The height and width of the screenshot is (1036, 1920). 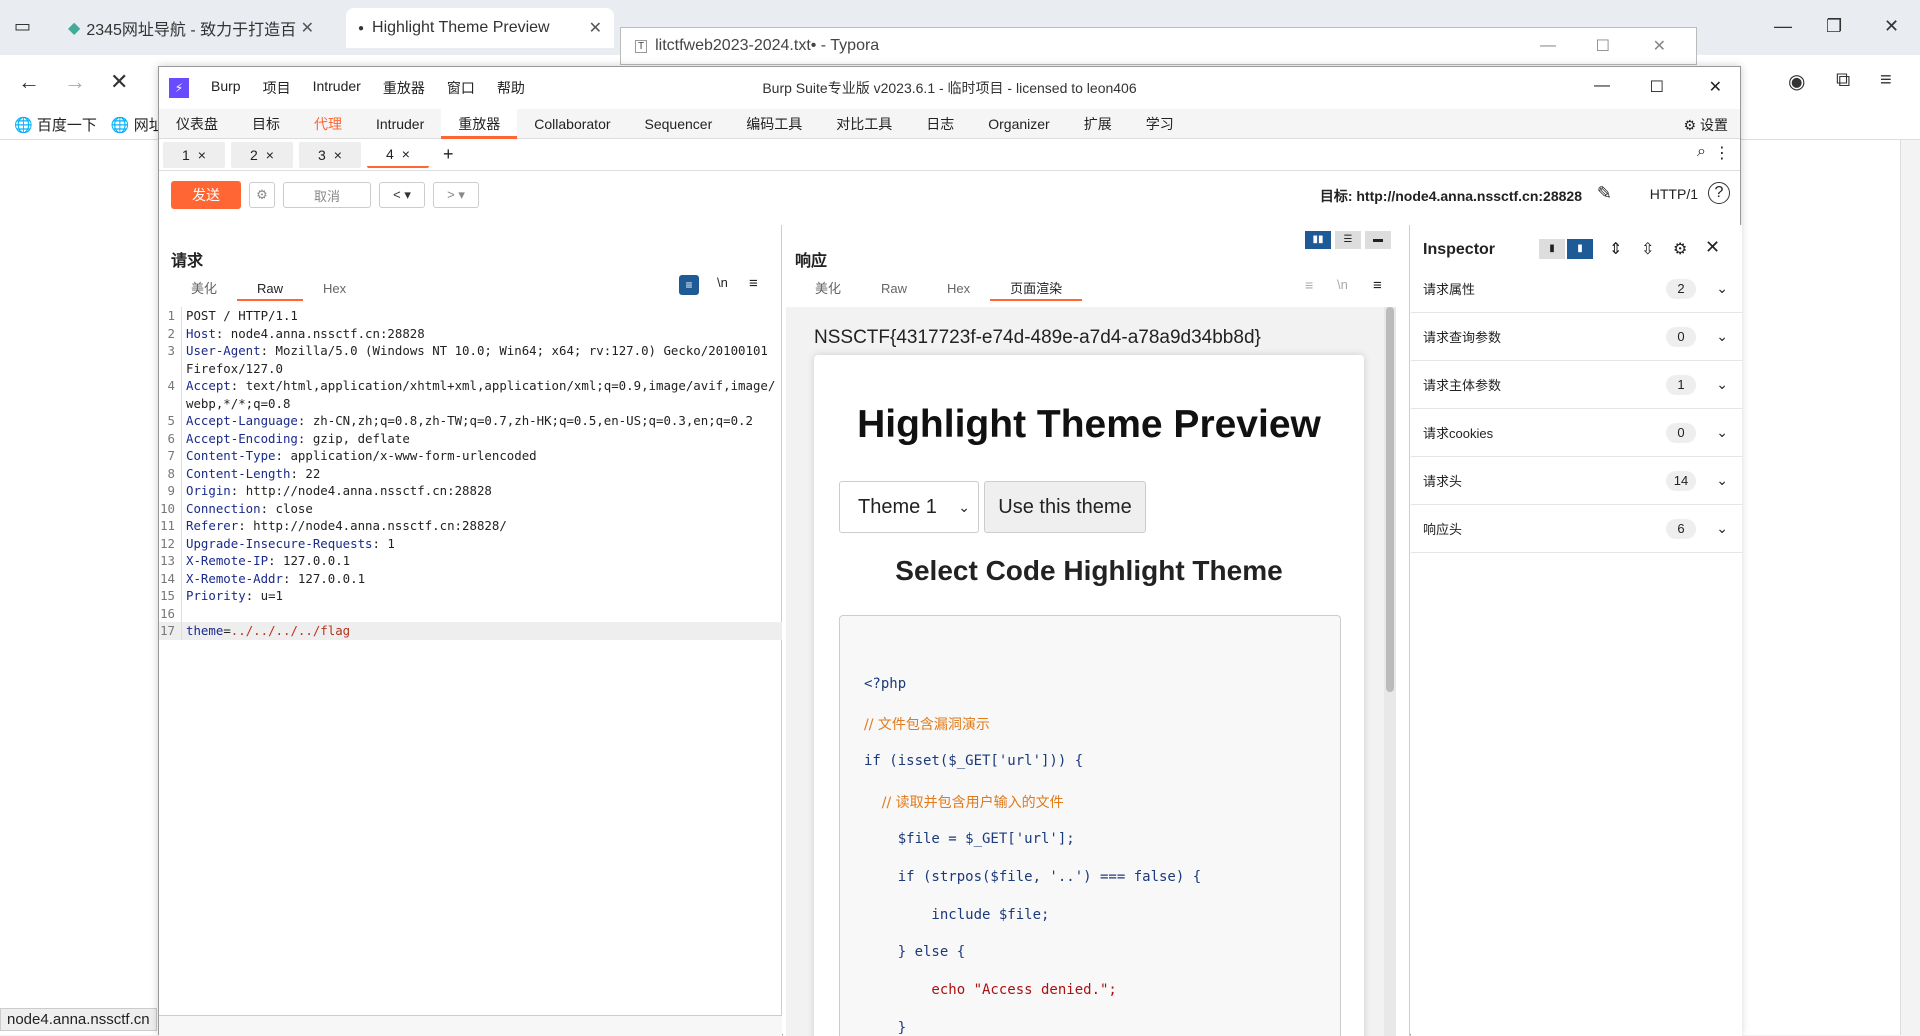 I want to click on tool-organizer: Organizer, so click(x=1018, y=124).